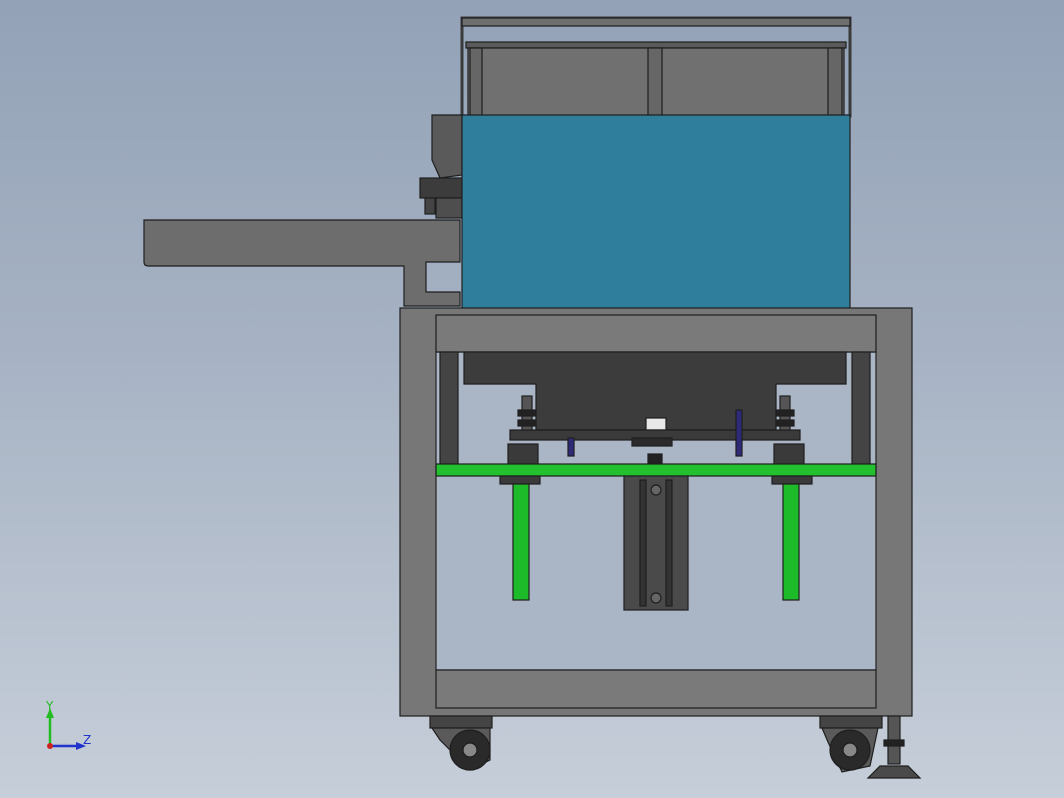  Describe the element at coordinates (861, 408) in the screenshot. I see `inner-post-right` at that location.